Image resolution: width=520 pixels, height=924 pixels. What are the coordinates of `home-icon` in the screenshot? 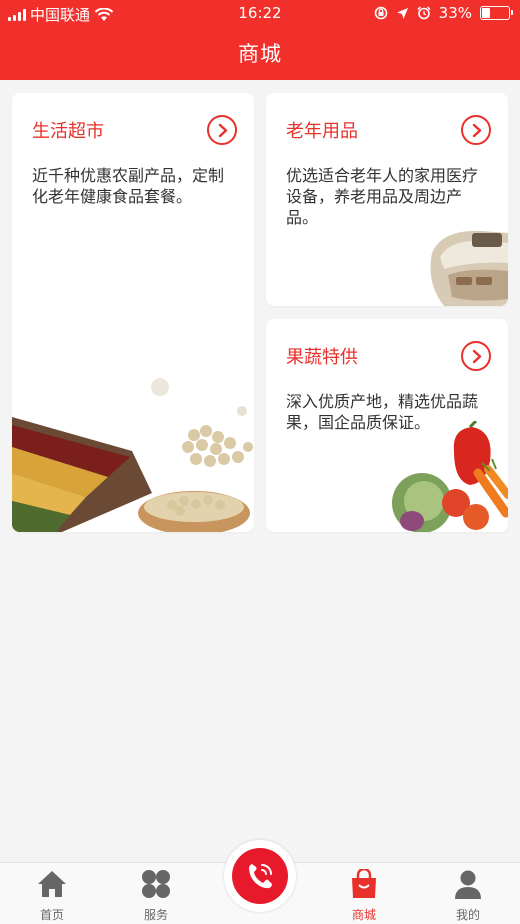 It's located at (52, 884).